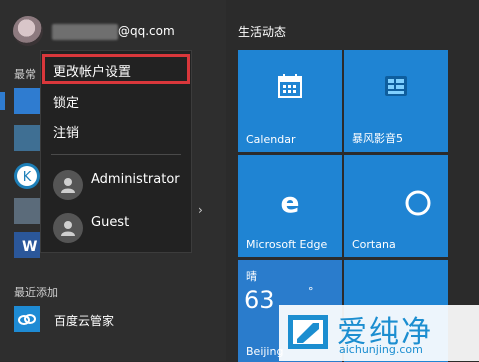 Image resolution: width=479 pixels, height=362 pixels. Describe the element at coordinates (27, 138) in the screenshot. I see `frequent-app-2-icon` at that location.